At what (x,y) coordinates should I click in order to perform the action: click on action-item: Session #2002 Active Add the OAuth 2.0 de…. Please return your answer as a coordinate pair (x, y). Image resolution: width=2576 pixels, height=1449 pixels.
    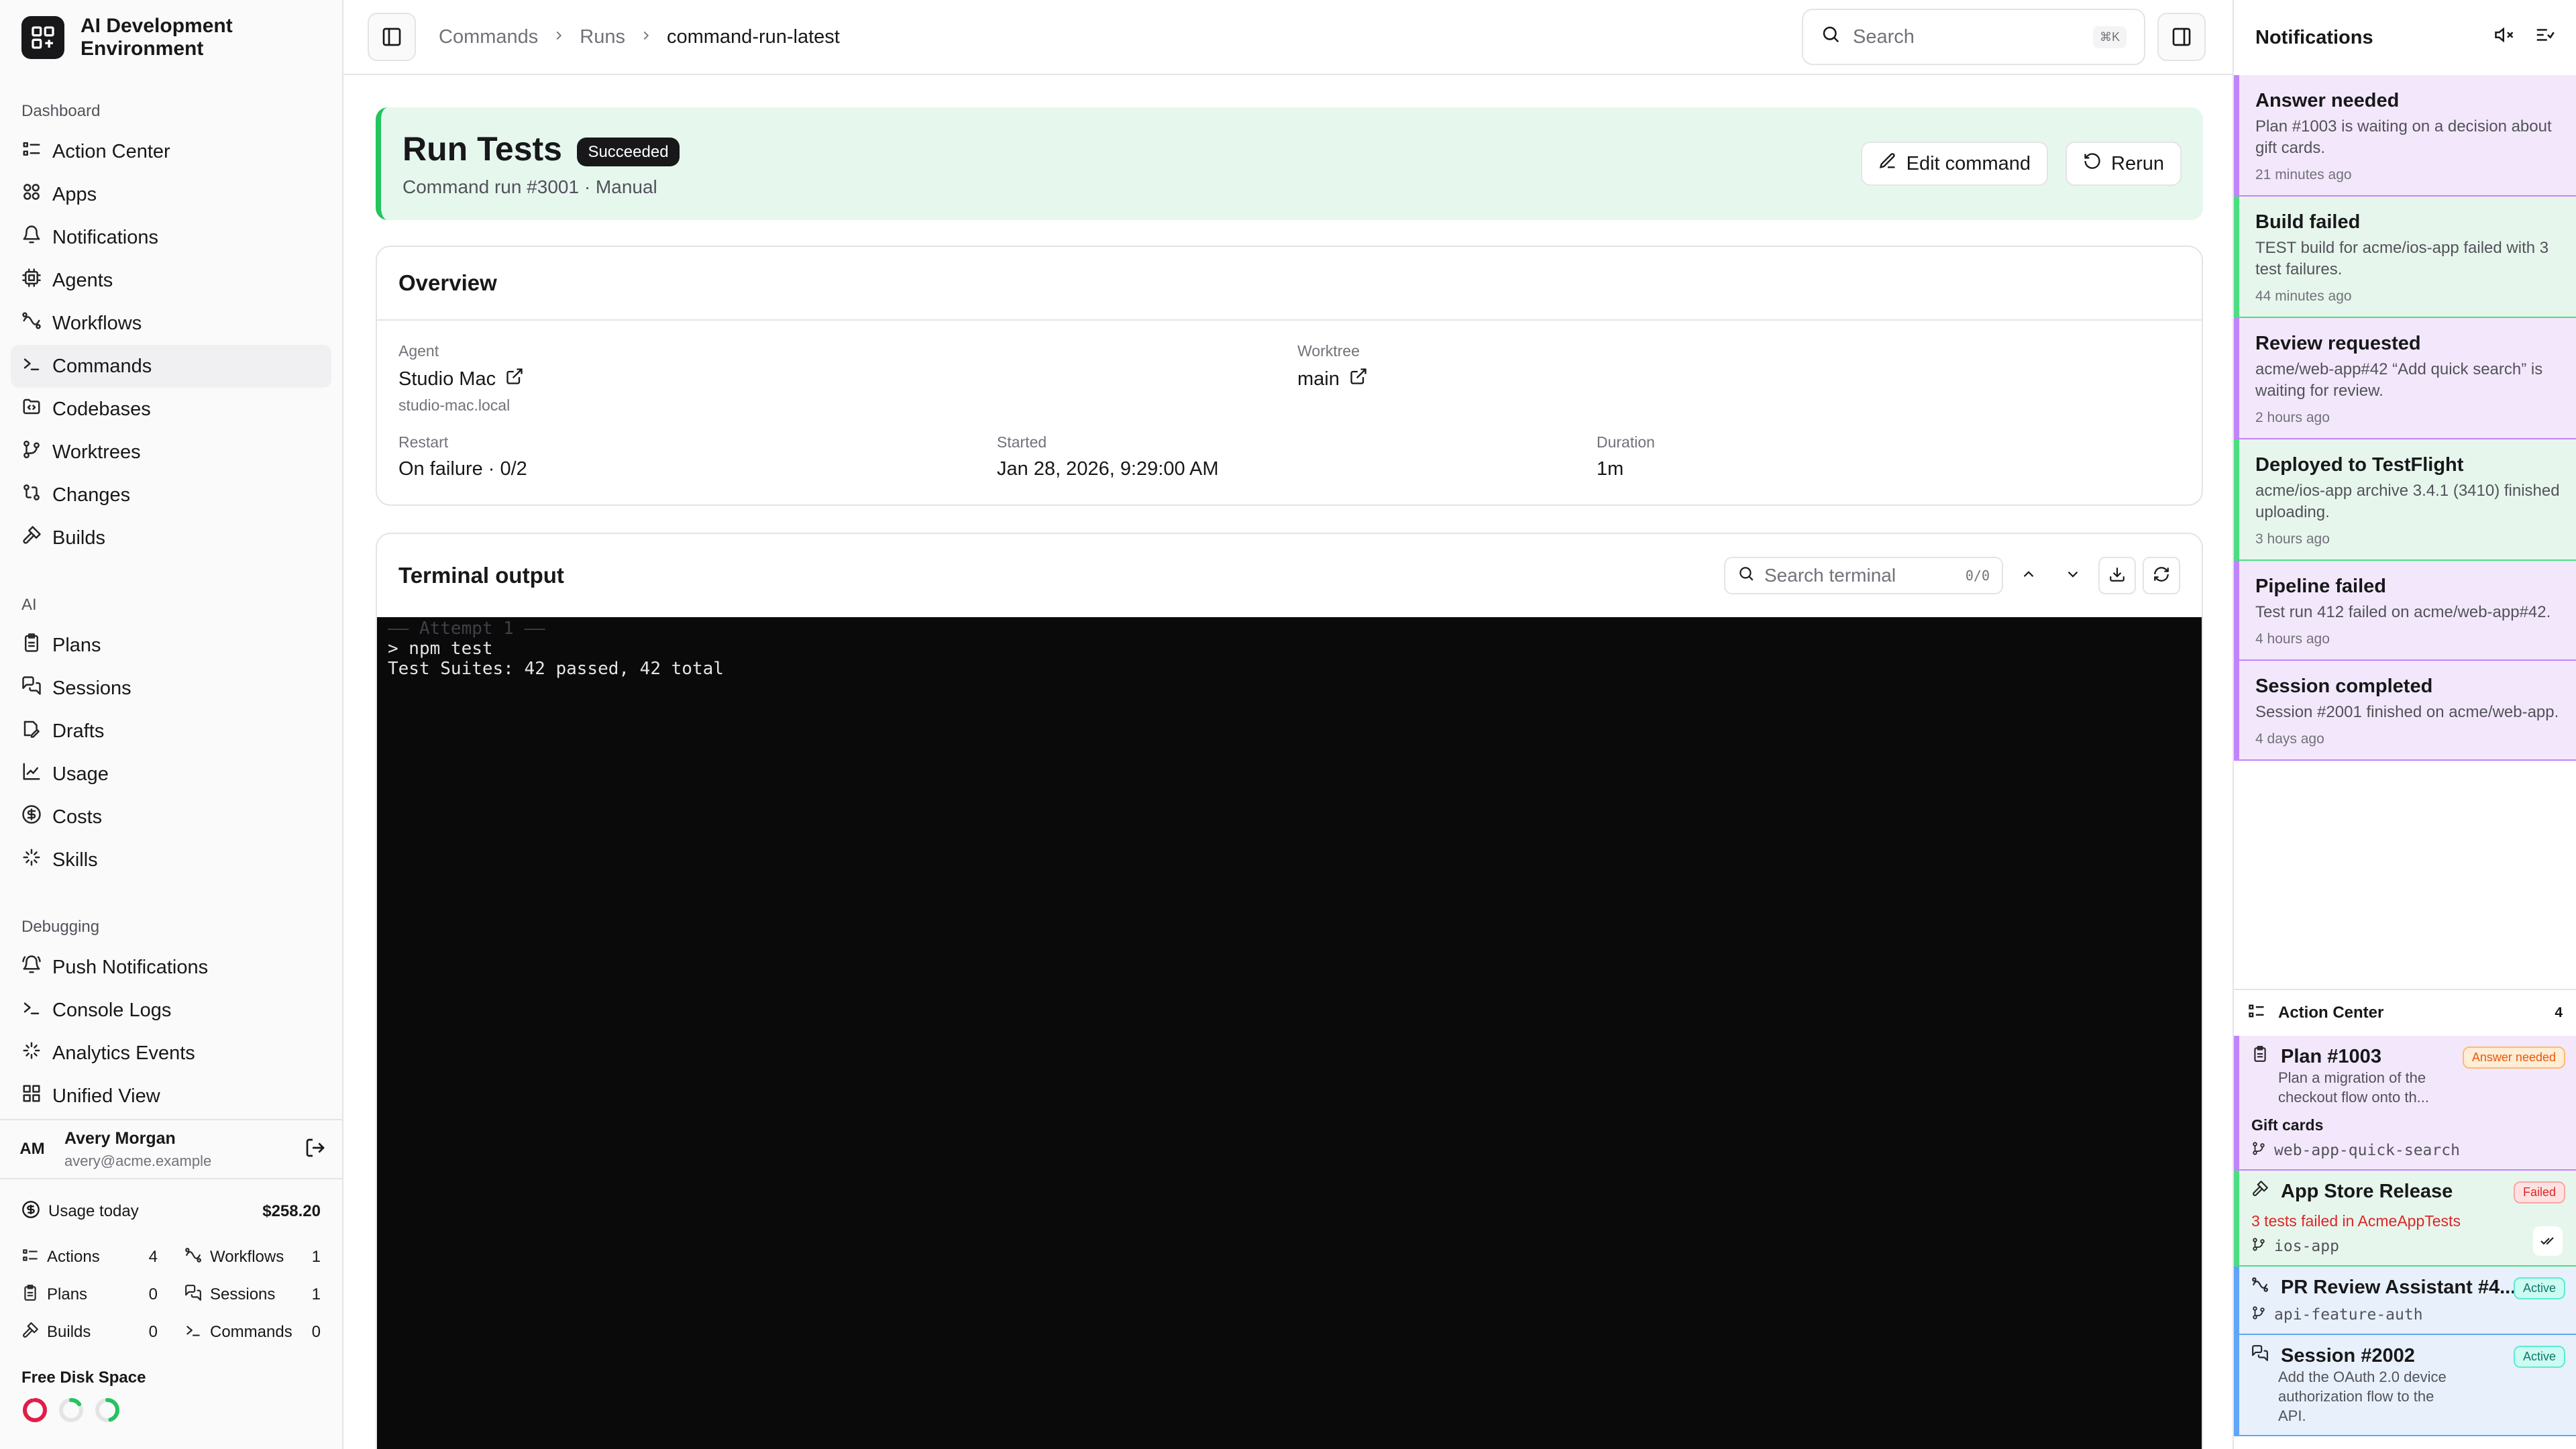
    Looking at the image, I should click on (2405, 1385).